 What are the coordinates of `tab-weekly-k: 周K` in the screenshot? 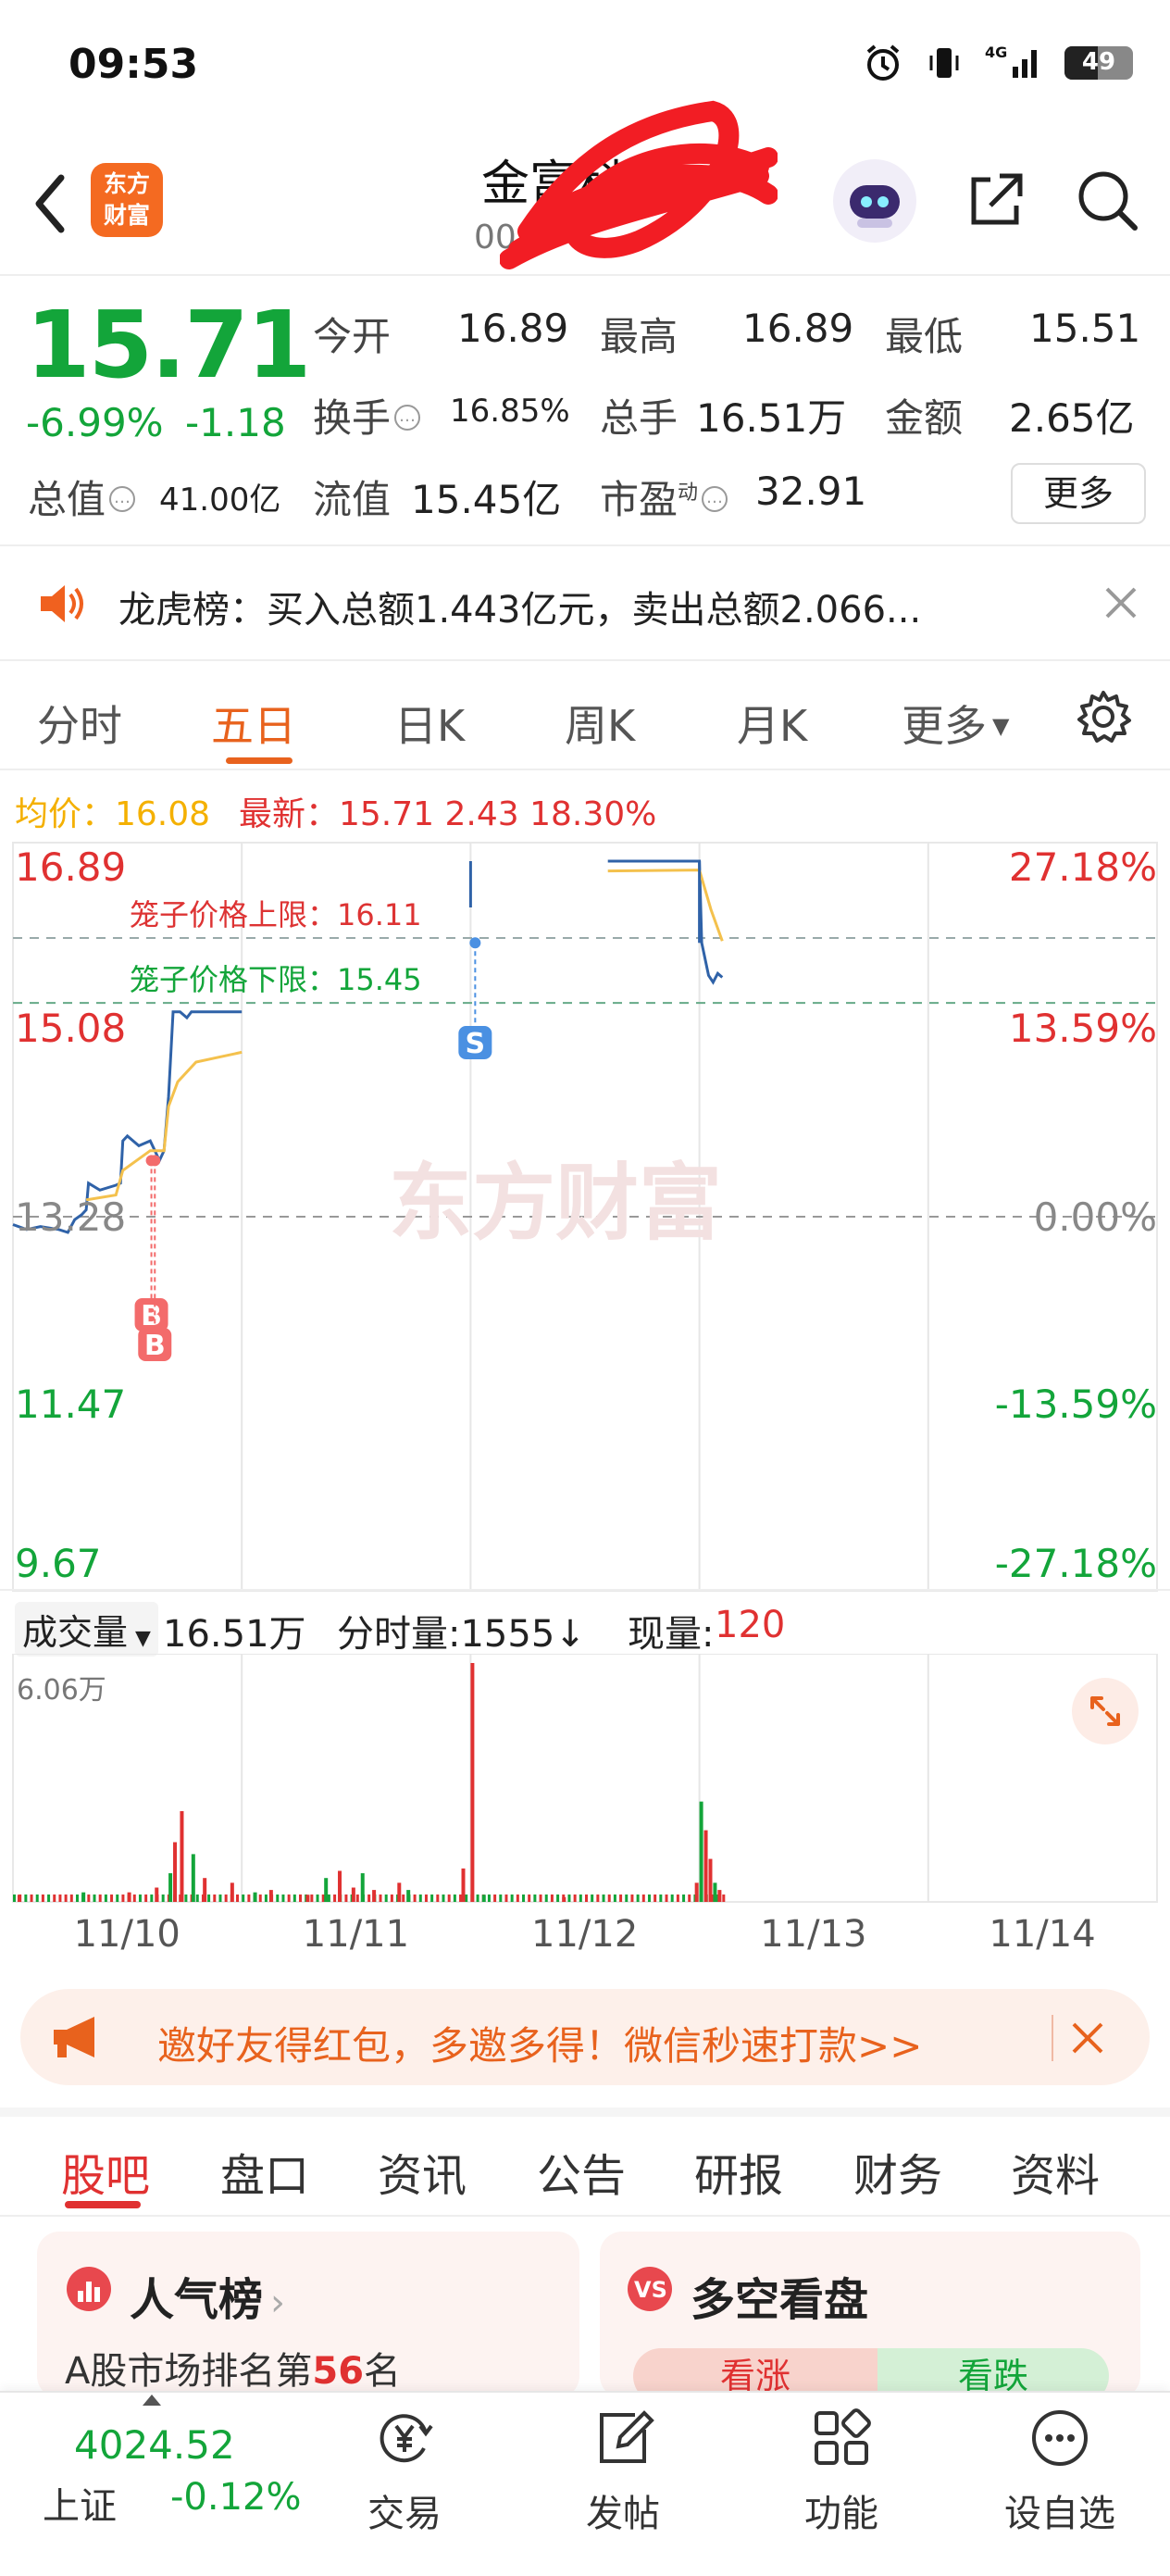 It's located at (600, 723).